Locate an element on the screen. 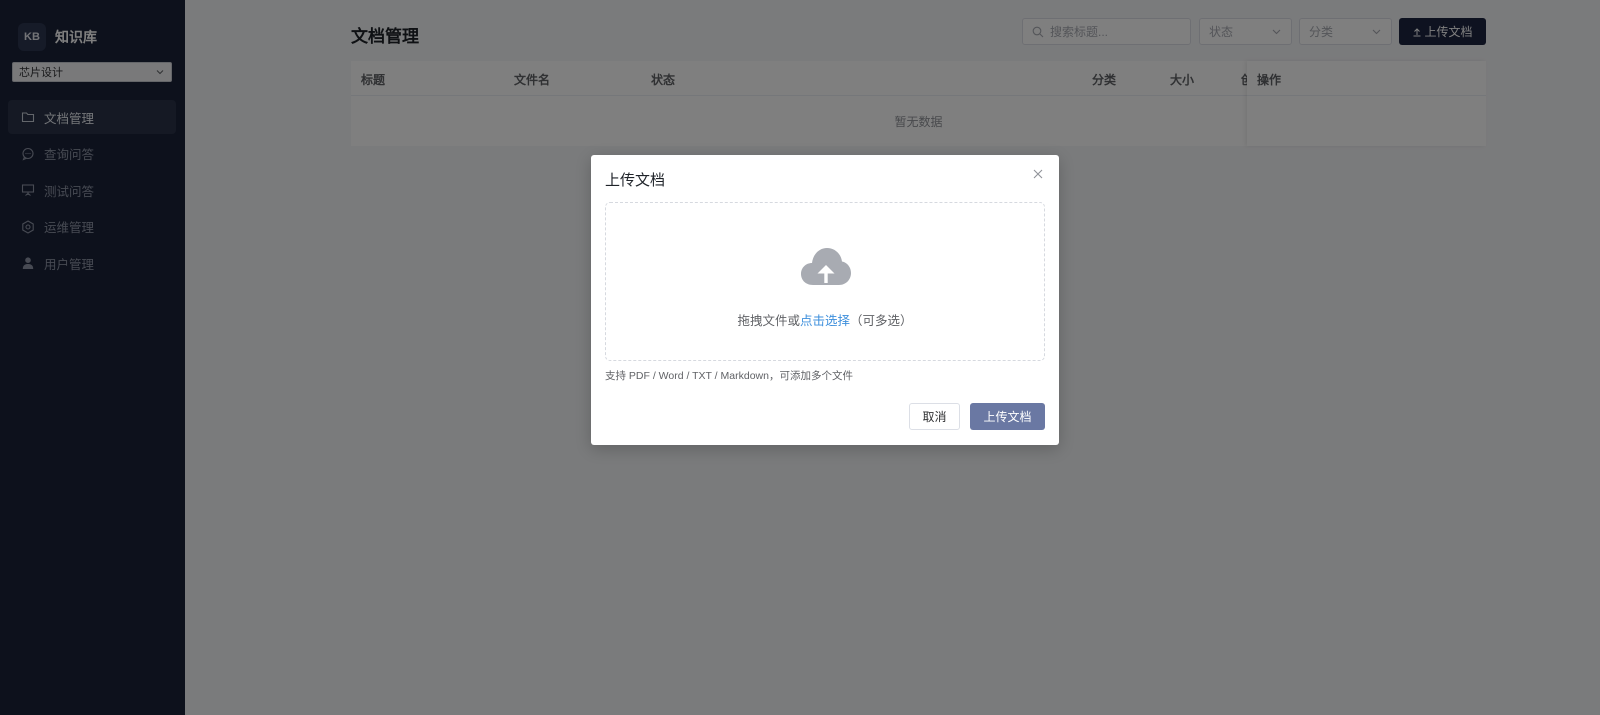 This screenshot has height=715, width=1600. cancel-button: 取消 is located at coordinates (934, 416).